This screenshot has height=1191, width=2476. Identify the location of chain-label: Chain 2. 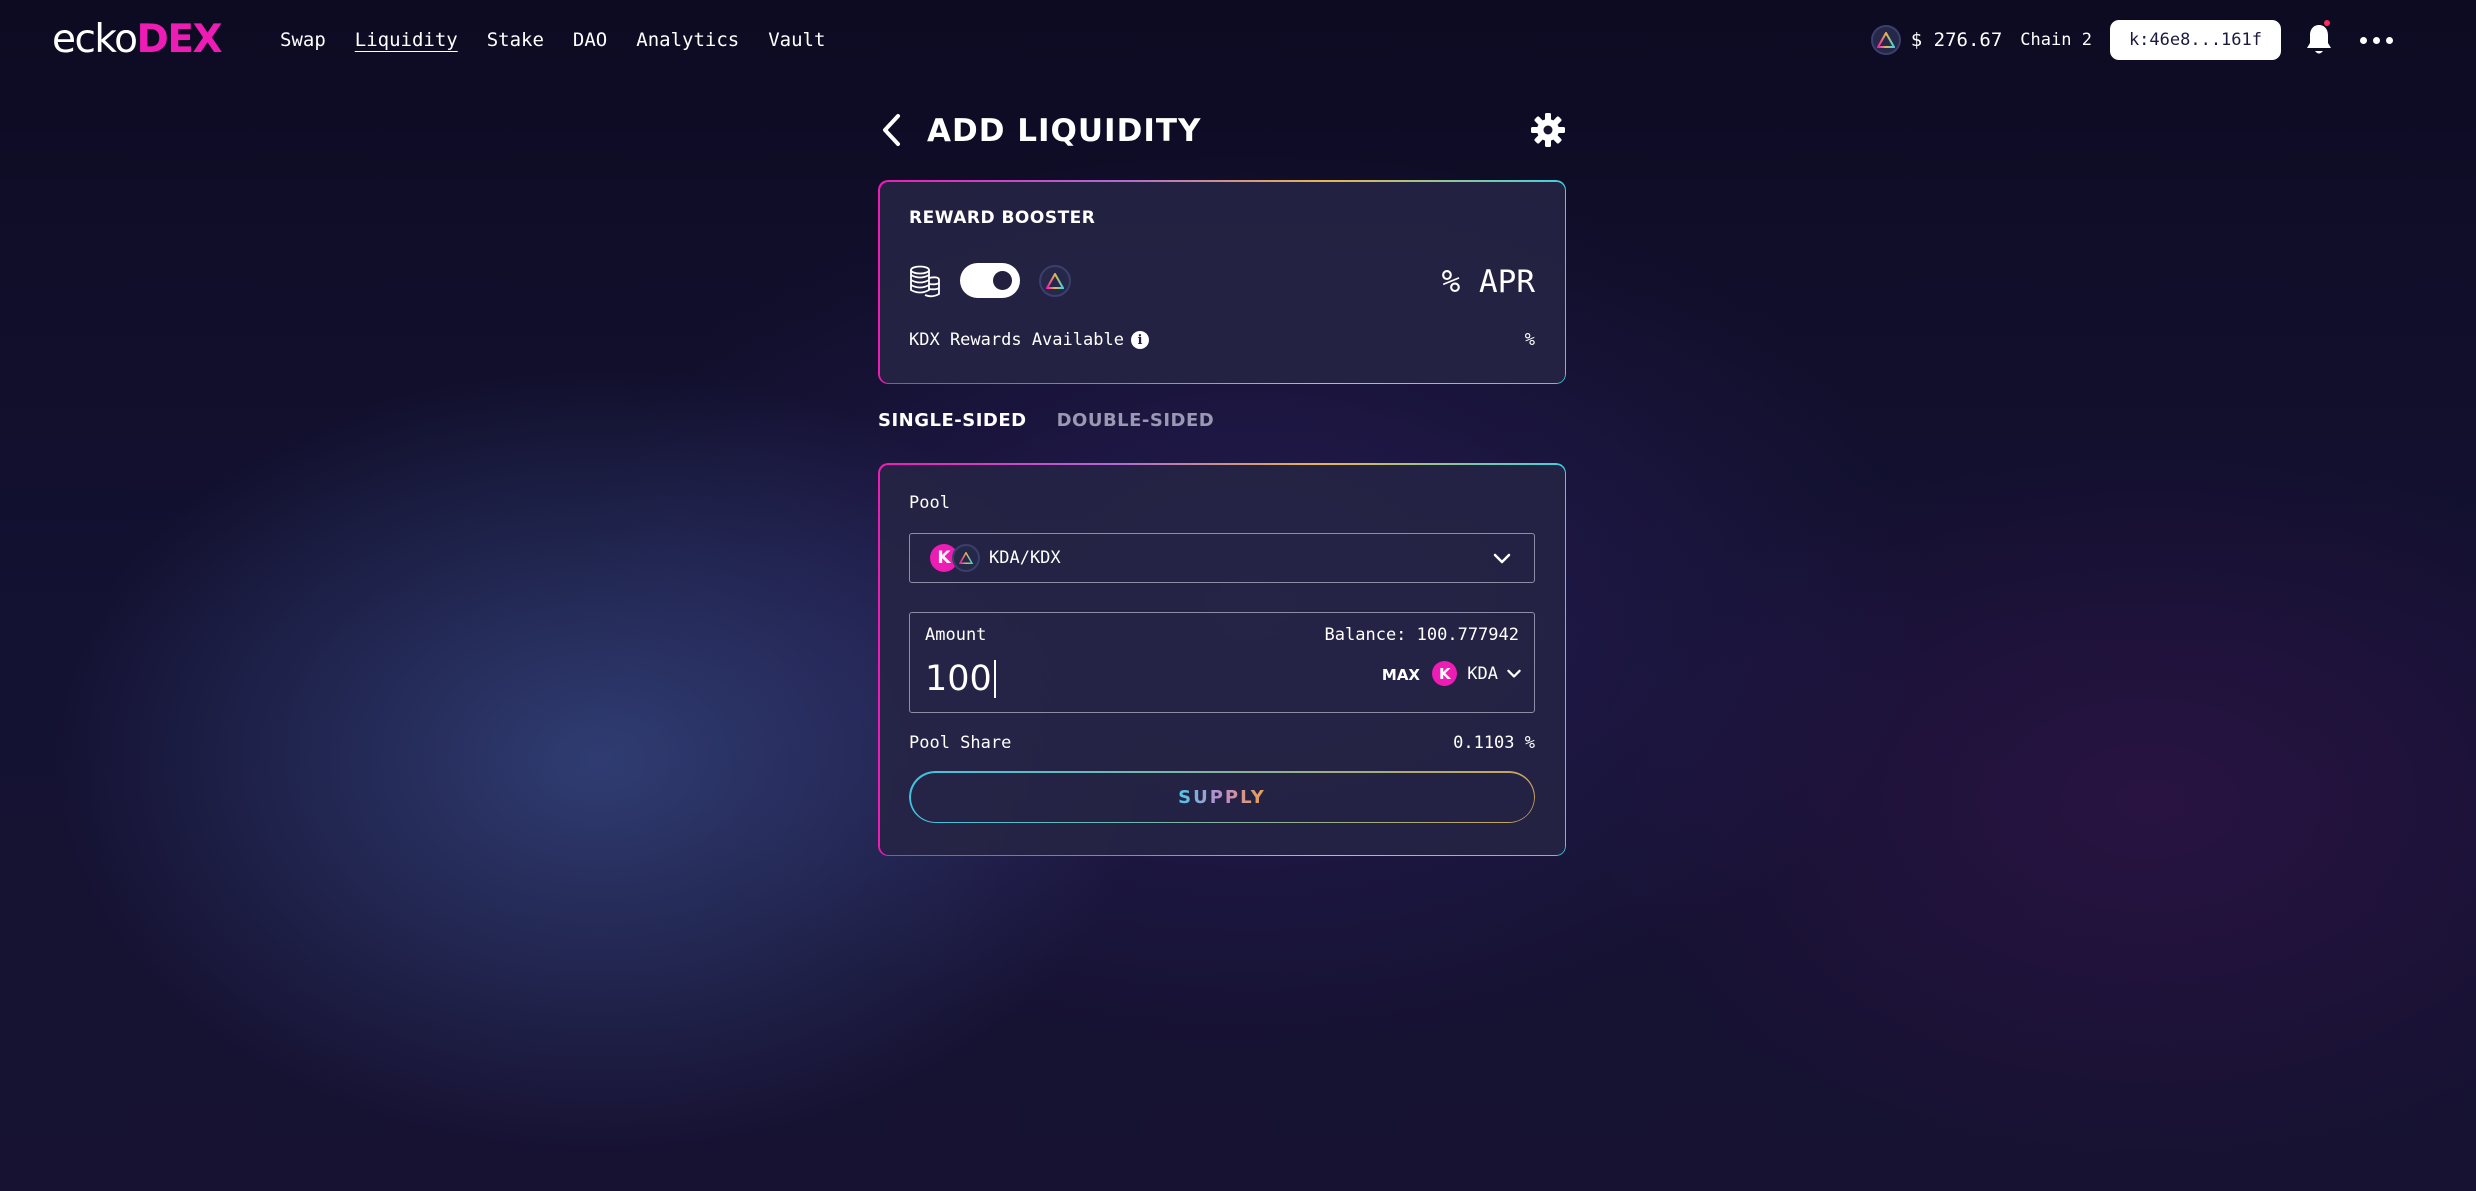
(2056, 40).